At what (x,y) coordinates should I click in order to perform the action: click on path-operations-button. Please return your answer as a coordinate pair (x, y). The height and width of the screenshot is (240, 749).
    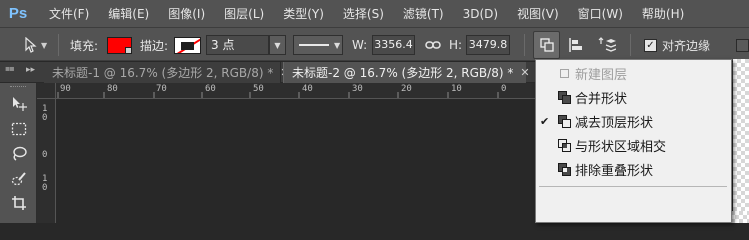
    Looking at the image, I should click on (546, 45).